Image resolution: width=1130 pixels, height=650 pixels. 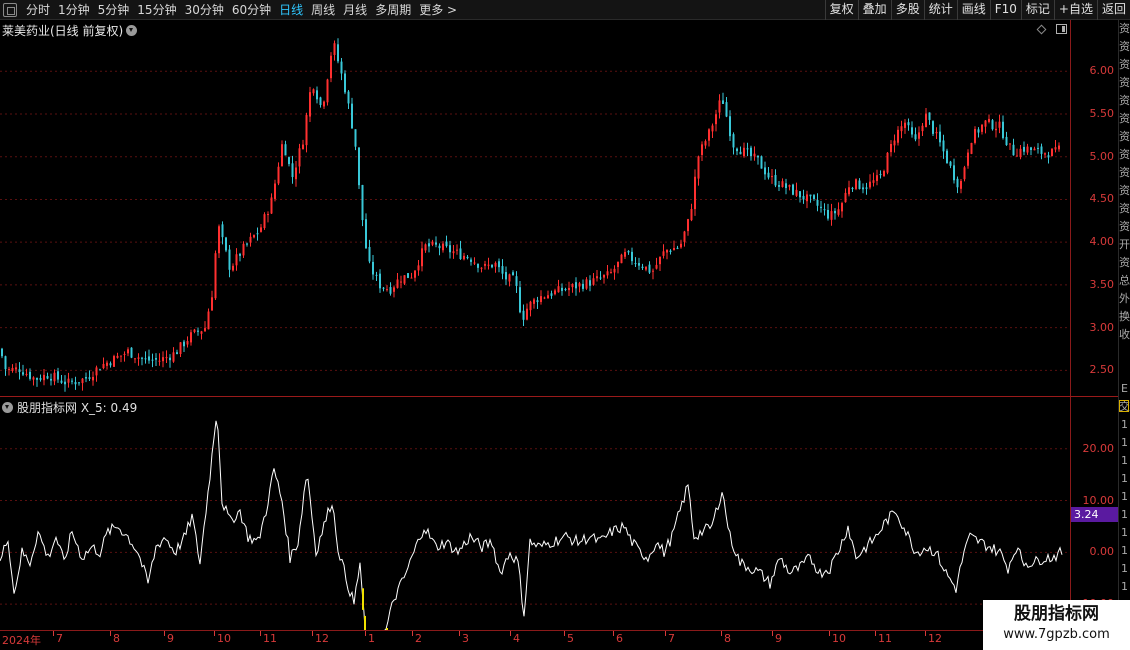 What do you see at coordinates (516, 638) in the screenshot?
I see `date-tick-label: 4` at bounding box center [516, 638].